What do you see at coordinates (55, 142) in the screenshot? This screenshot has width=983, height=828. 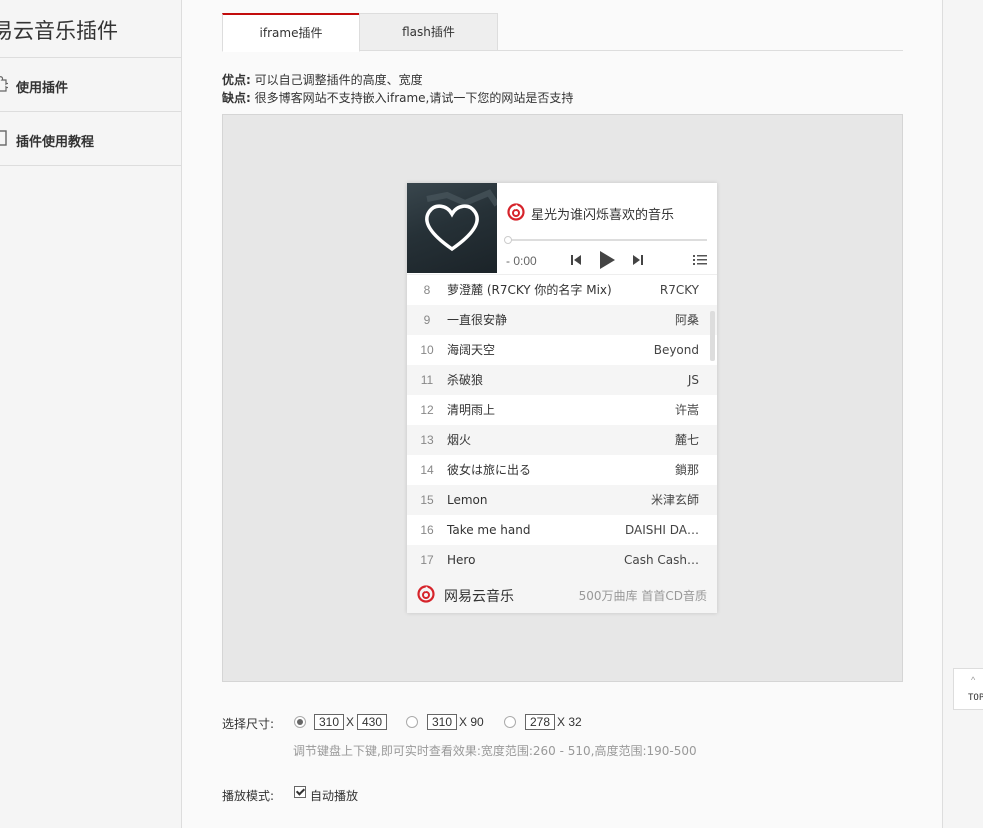 I see `sidebar-item-label: 插件使用教程` at bounding box center [55, 142].